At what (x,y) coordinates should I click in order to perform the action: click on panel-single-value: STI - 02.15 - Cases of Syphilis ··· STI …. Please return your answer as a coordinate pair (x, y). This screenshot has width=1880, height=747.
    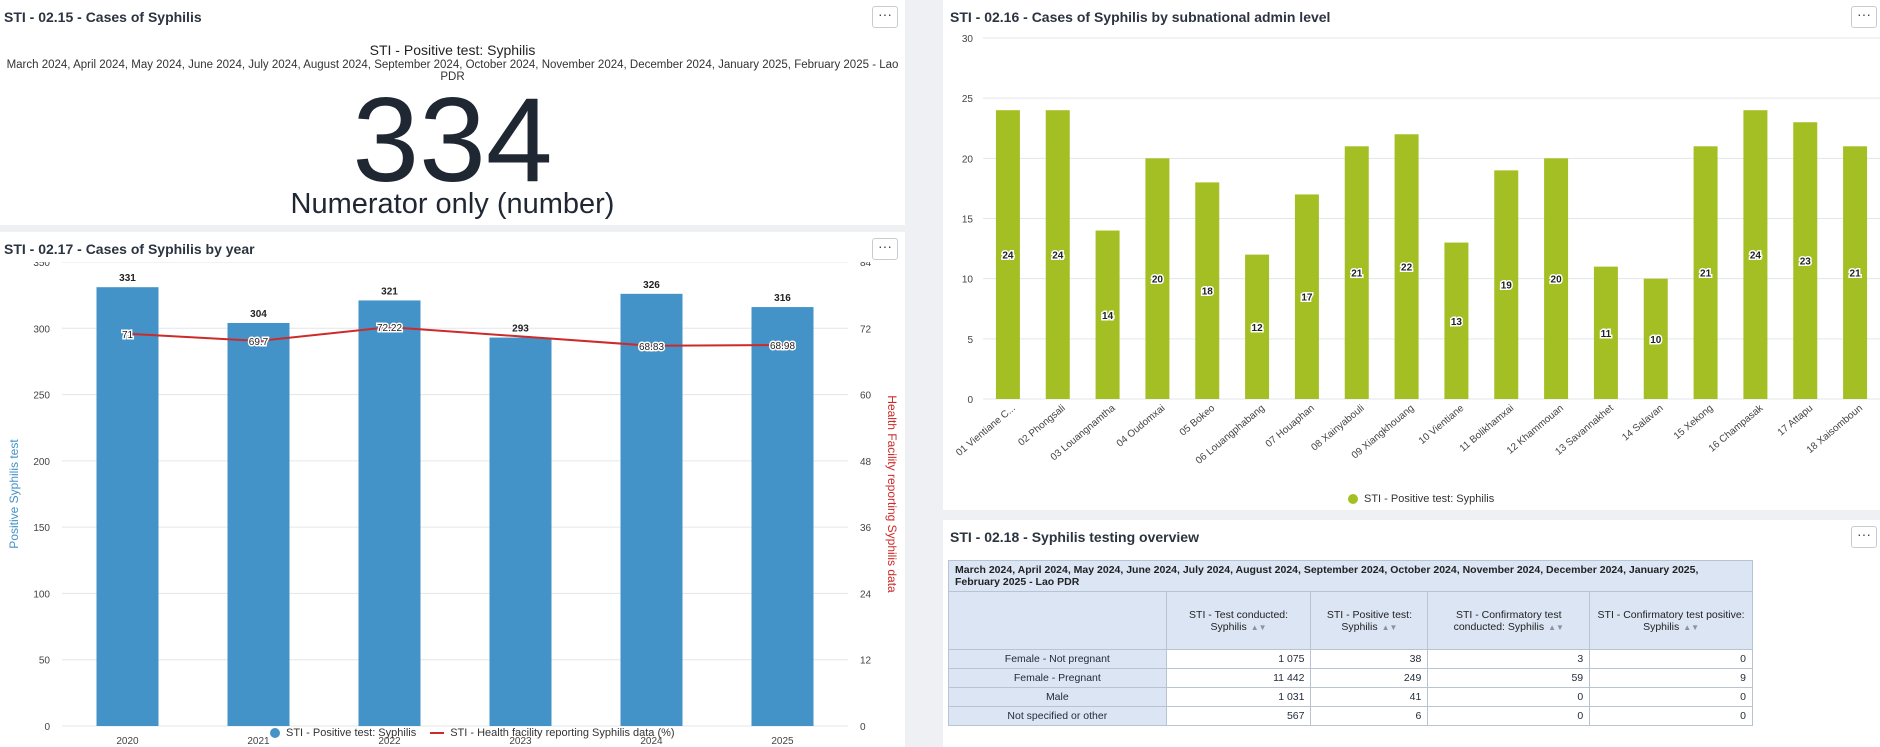
    Looking at the image, I should click on (452, 112).